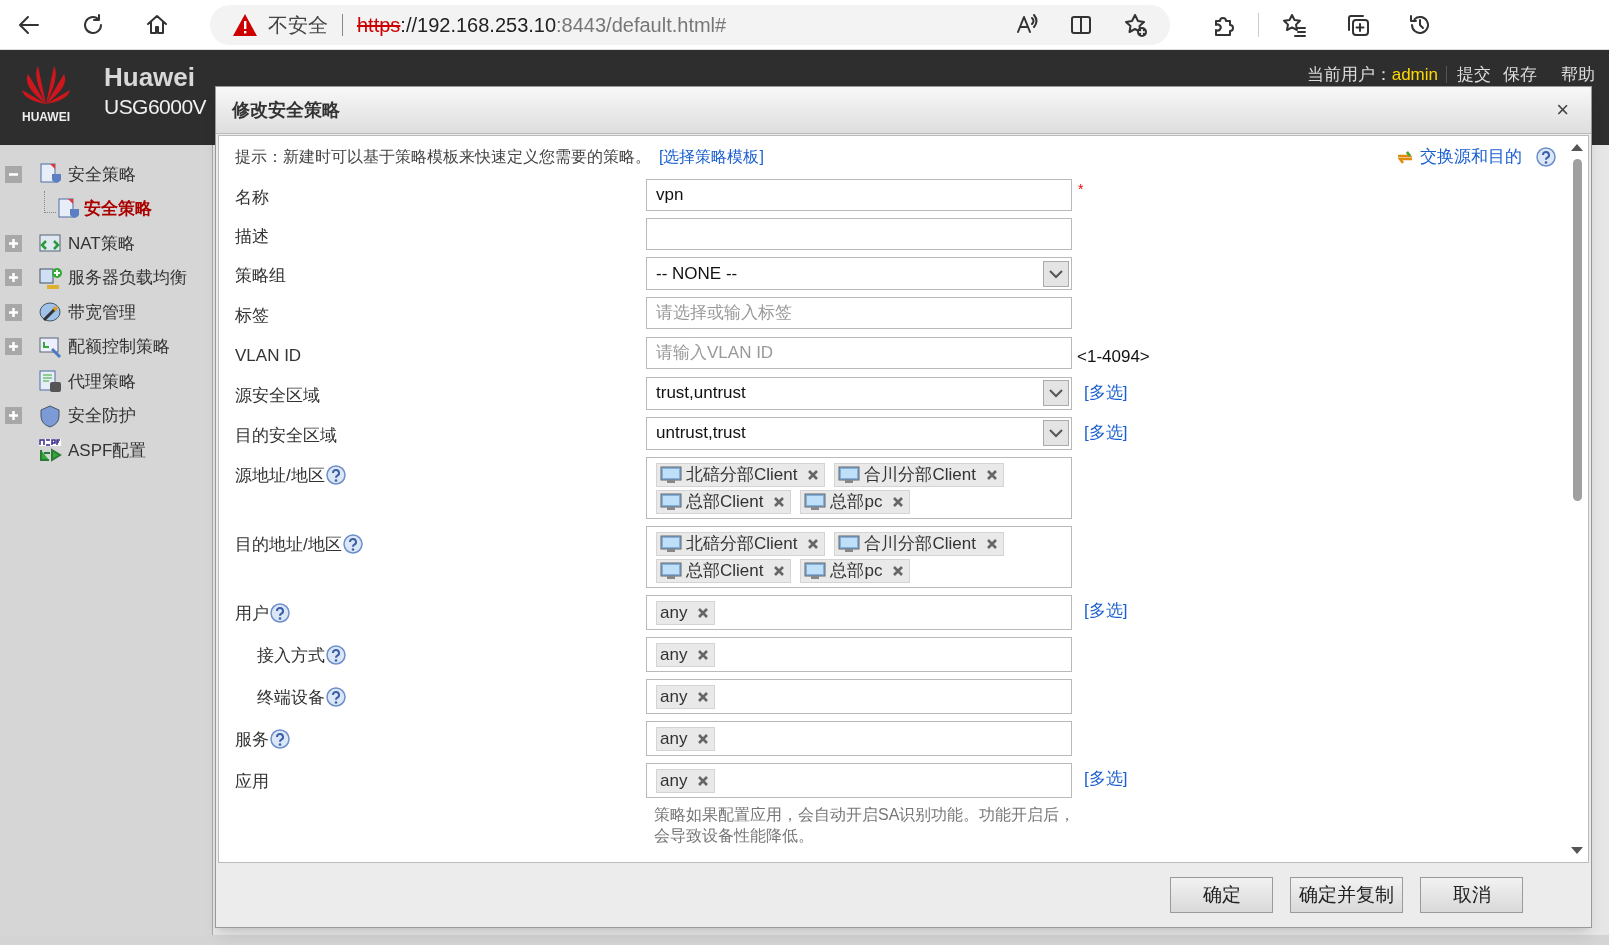 This screenshot has height=945, width=1609. What do you see at coordinates (107, 450) in the screenshot?
I see `tree-item: ASPF配置` at bounding box center [107, 450].